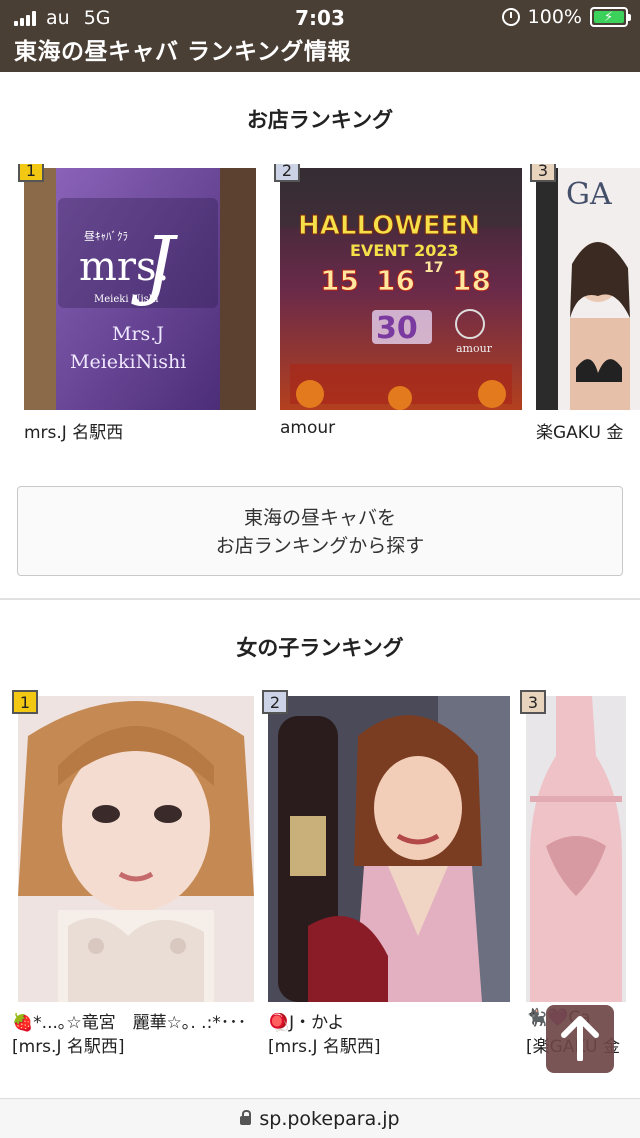  I want to click on sign-line1: Mrs.J, so click(138, 334).